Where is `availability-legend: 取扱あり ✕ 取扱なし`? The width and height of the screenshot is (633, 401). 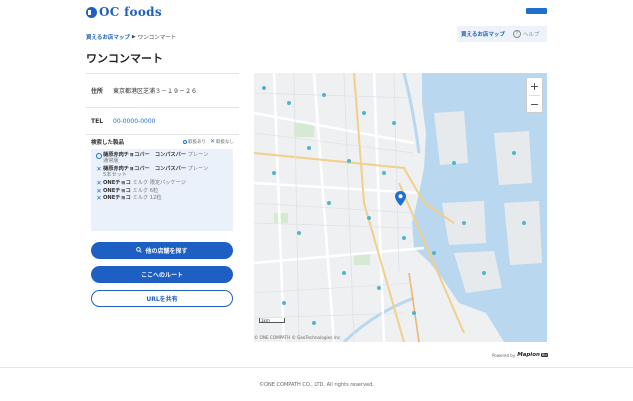 availability-legend: 取扱あり ✕ 取扱なし is located at coordinates (208, 141).